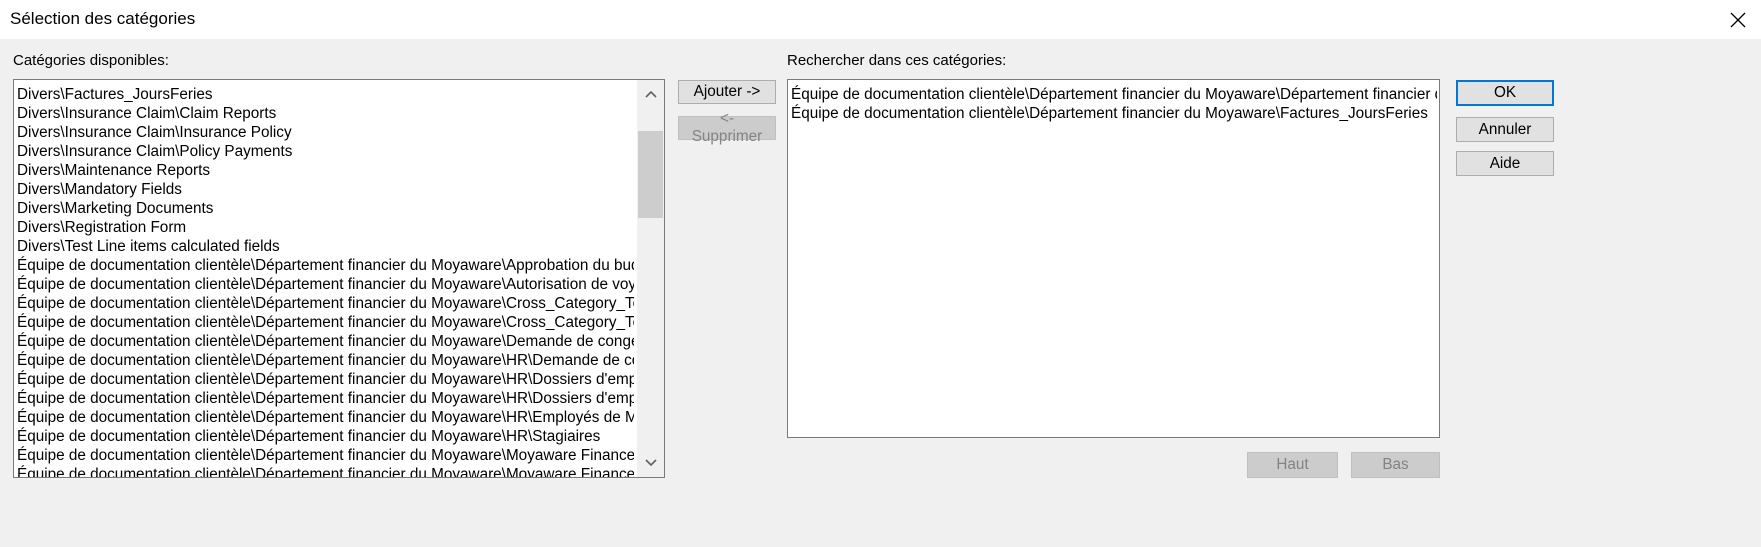 The width and height of the screenshot is (1761, 547). I want to click on scroll-down-arrow-icon, so click(650, 463).